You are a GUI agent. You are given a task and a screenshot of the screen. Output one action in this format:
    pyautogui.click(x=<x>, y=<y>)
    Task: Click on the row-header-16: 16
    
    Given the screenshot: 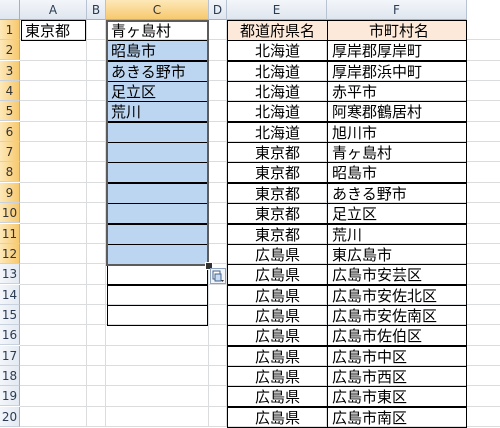 What is the action you would take?
    pyautogui.click(x=10, y=335)
    